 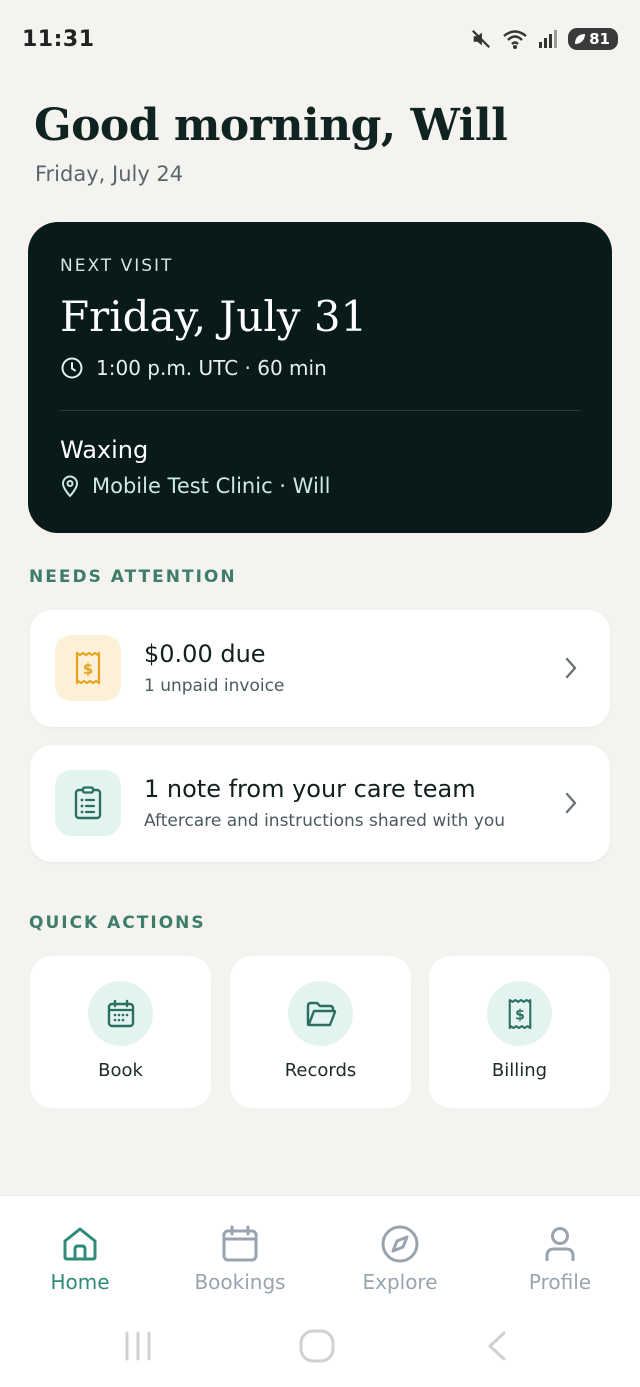 I want to click on attention-subtitle: 1 unpaid invoice, so click(x=214, y=686).